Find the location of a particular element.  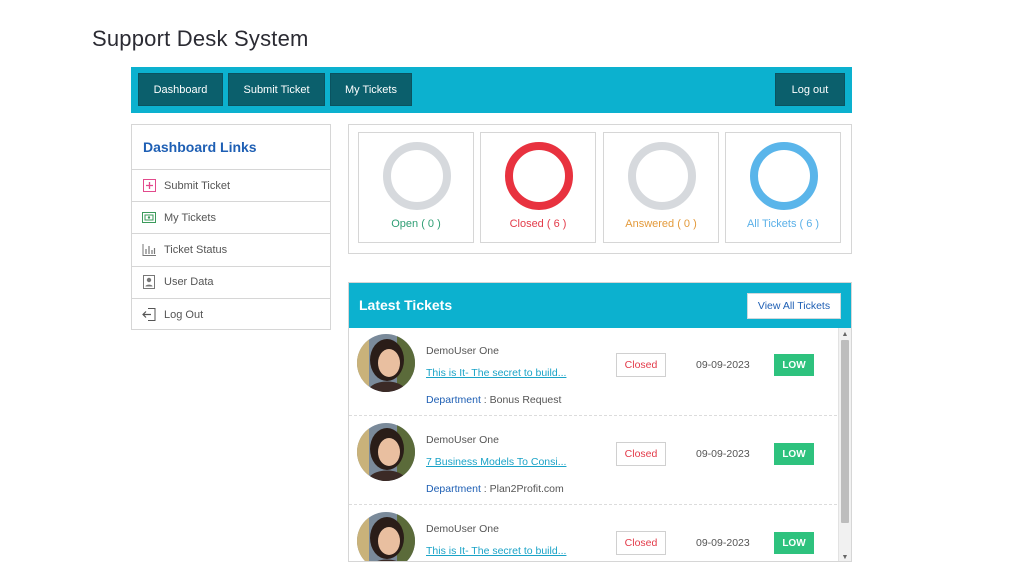

tickets-scrollbar: ▲ ▼ is located at coordinates (844, 444).